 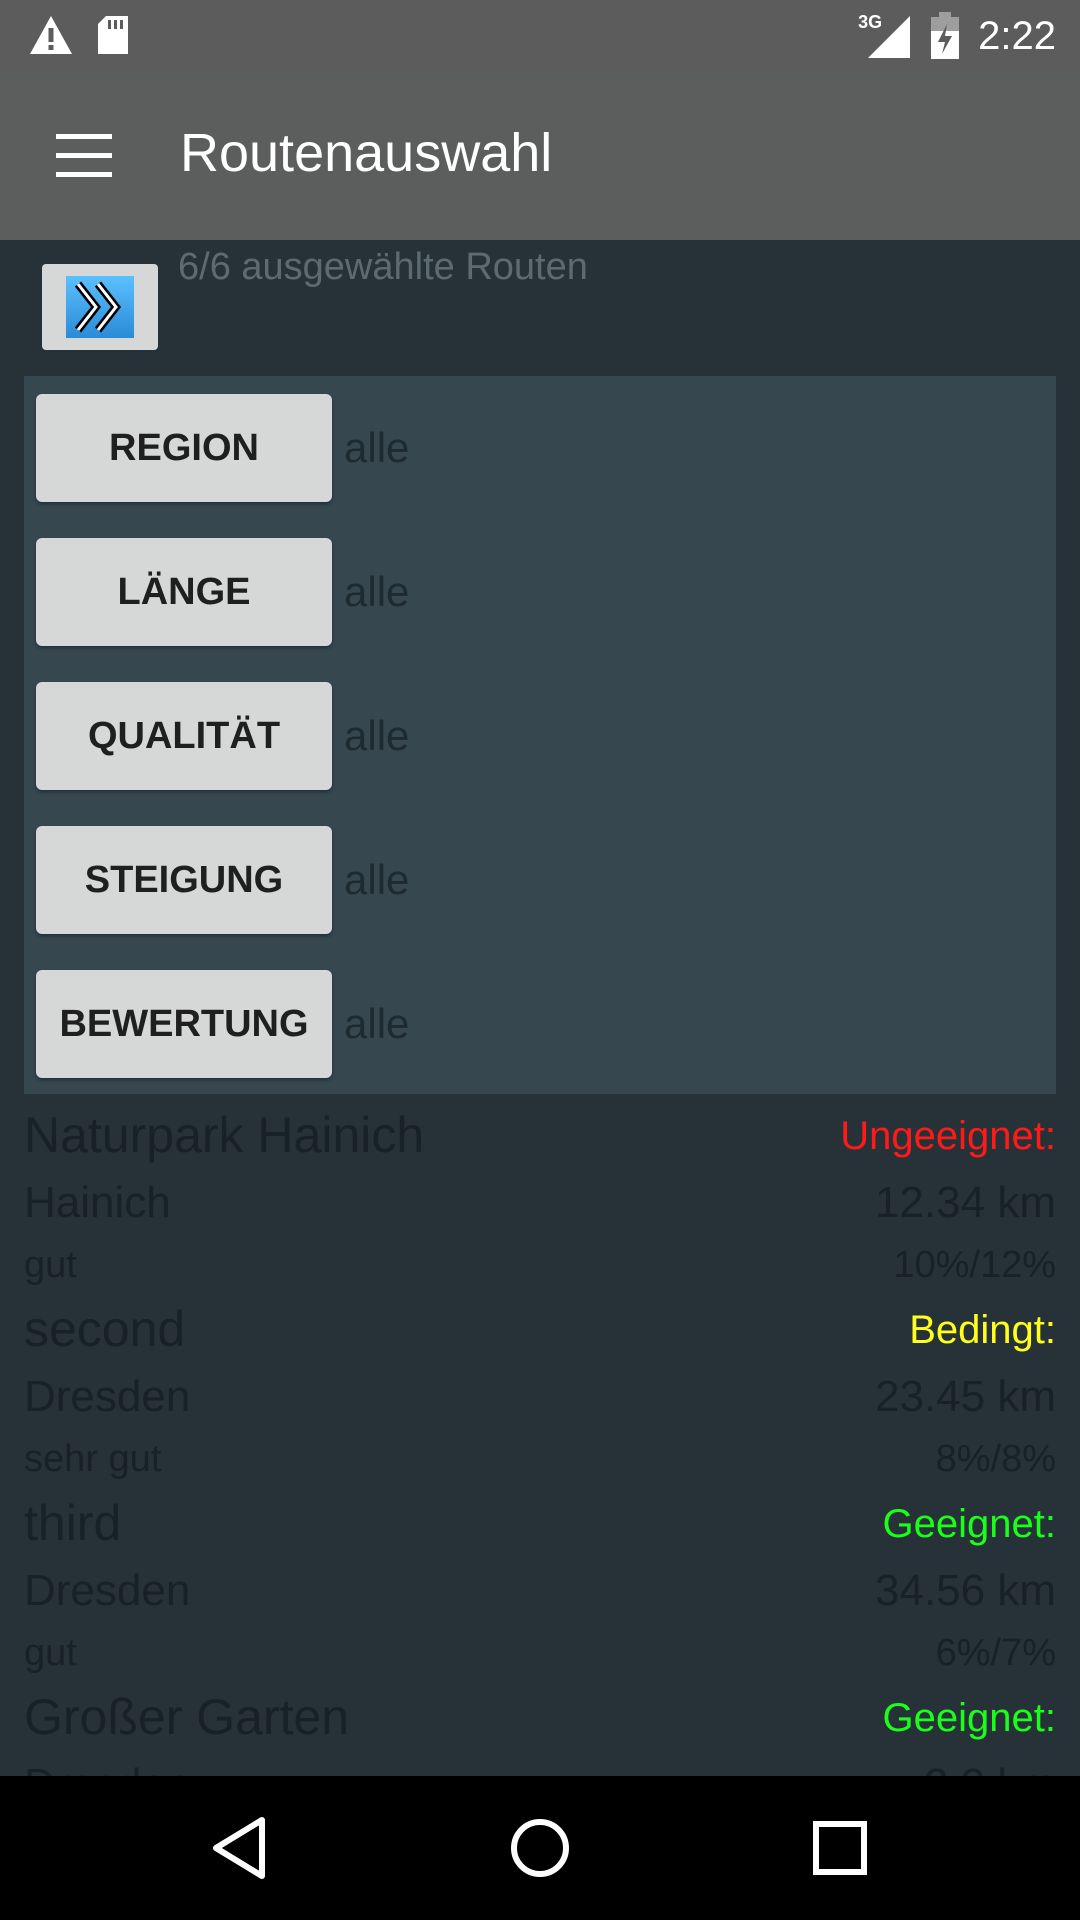 I want to click on route-slope: 8%/8%, so click(x=995, y=1459).